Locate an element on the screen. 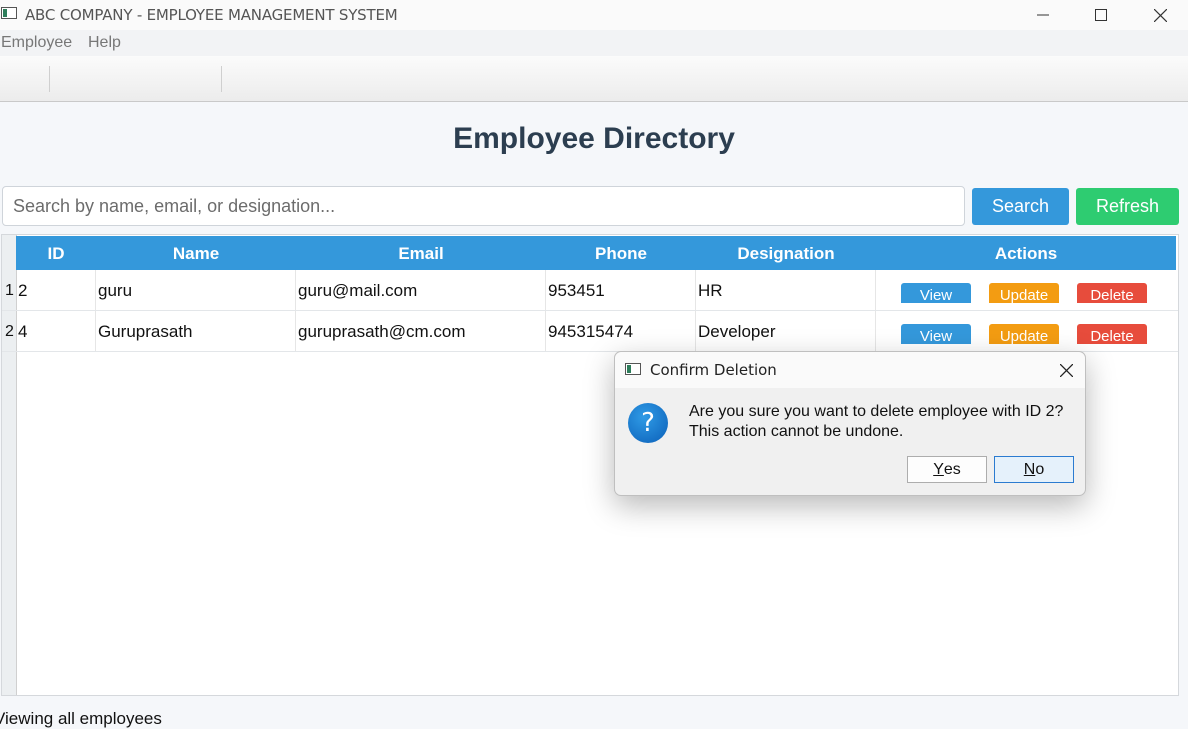  yes-mnemonic: Y is located at coordinates (938, 469).